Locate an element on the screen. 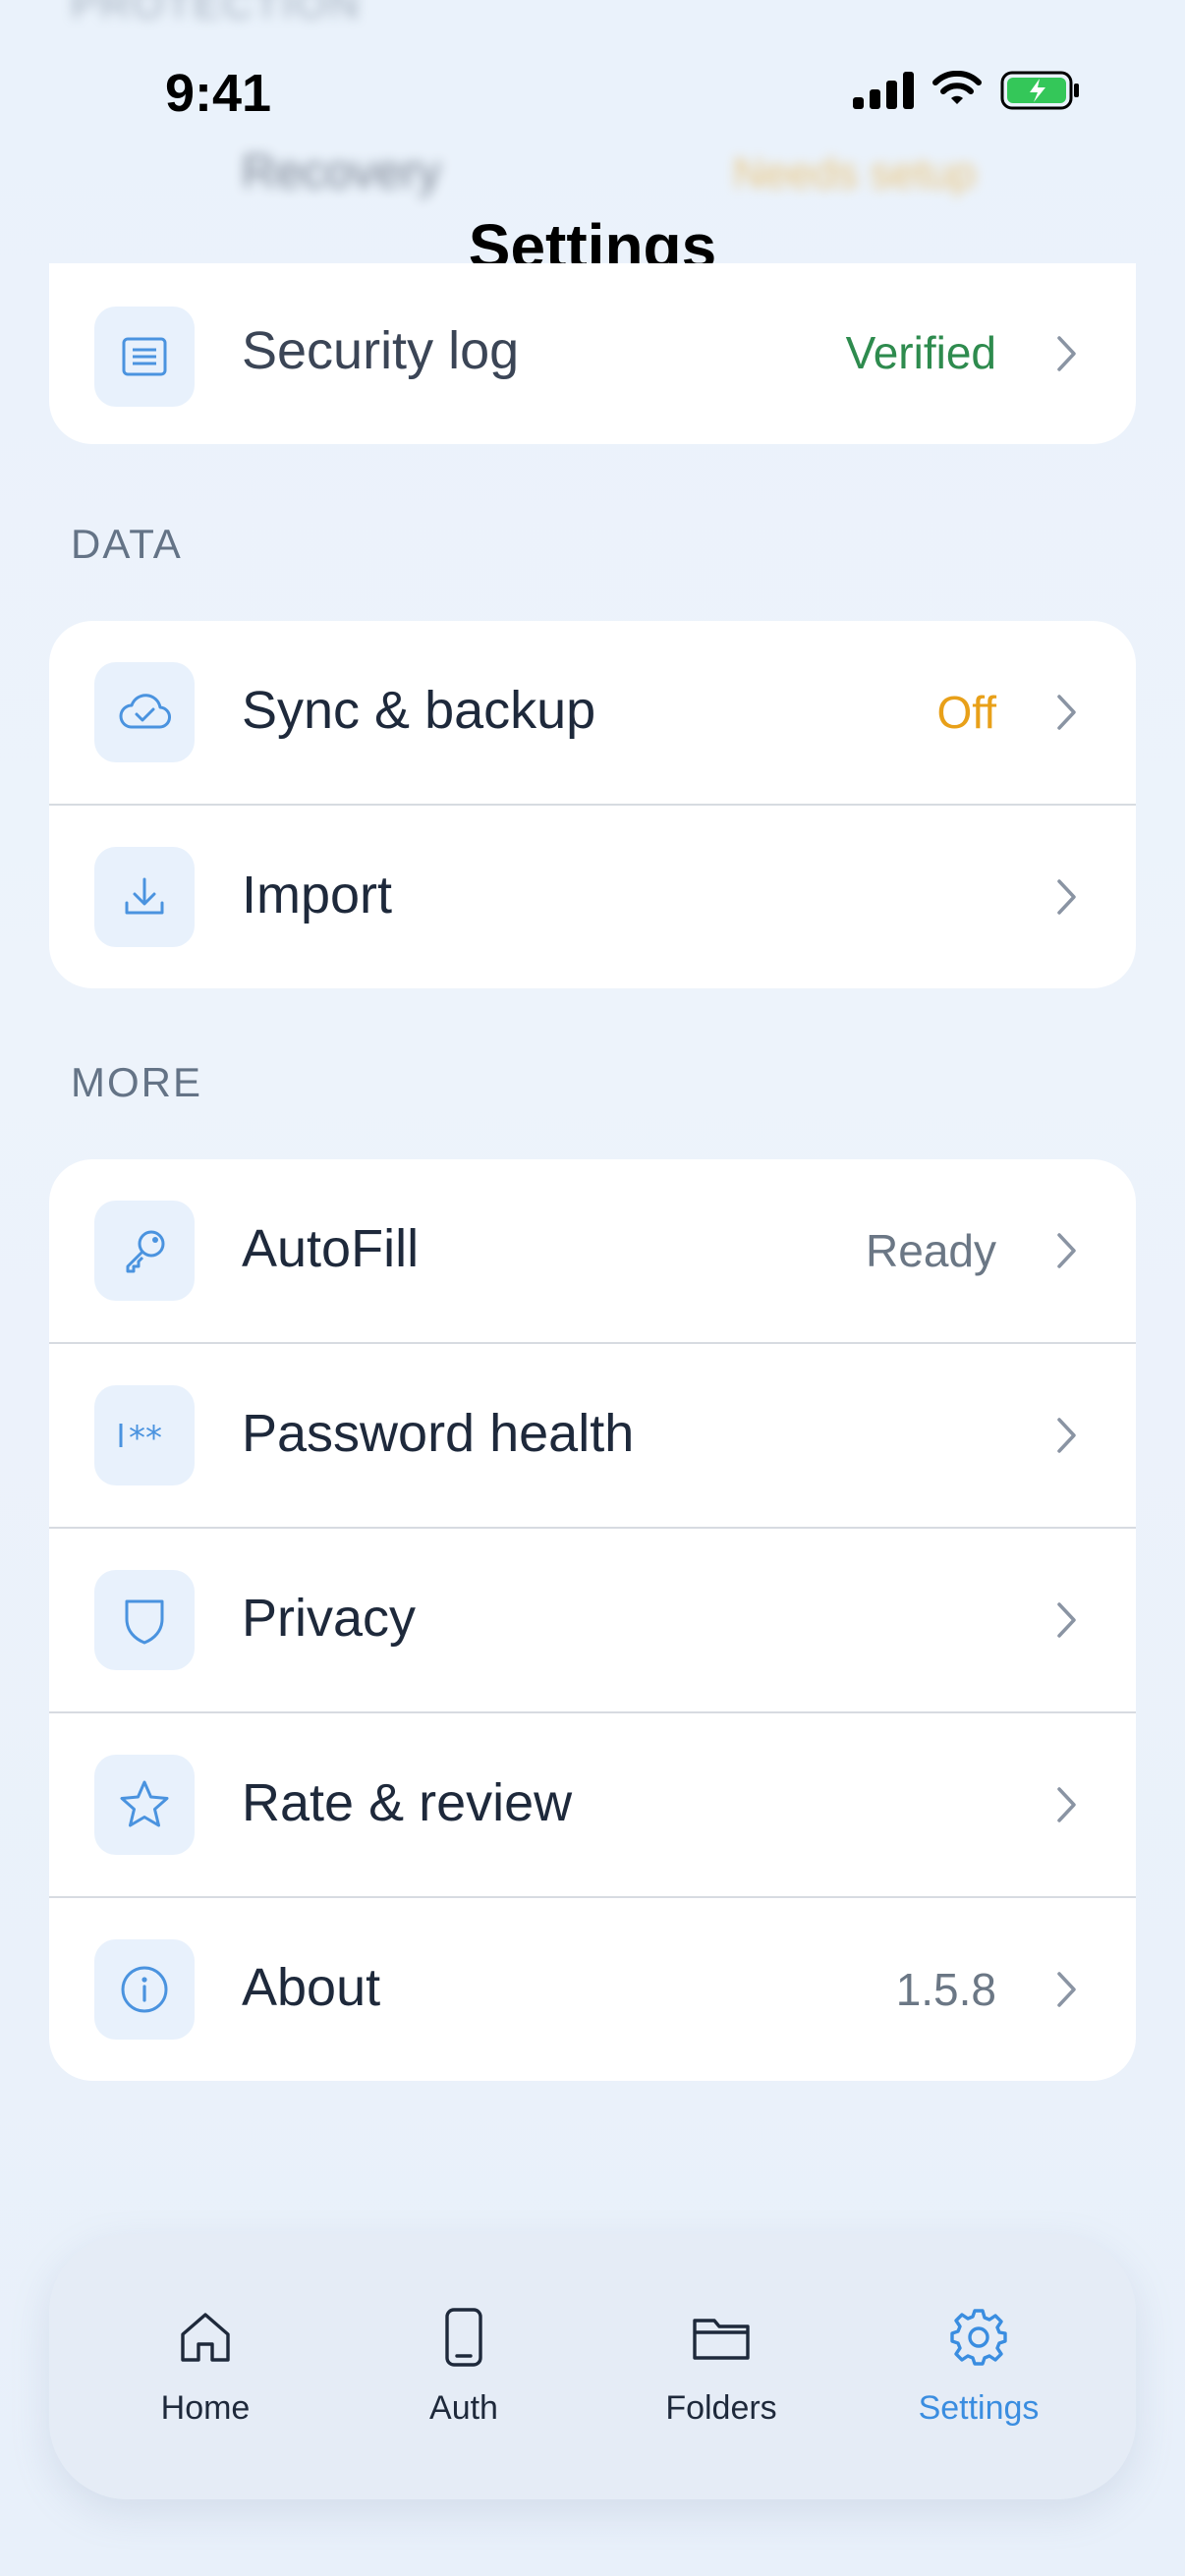 The image size is (1185, 2576). info-icon is located at coordinates (145, 1989).